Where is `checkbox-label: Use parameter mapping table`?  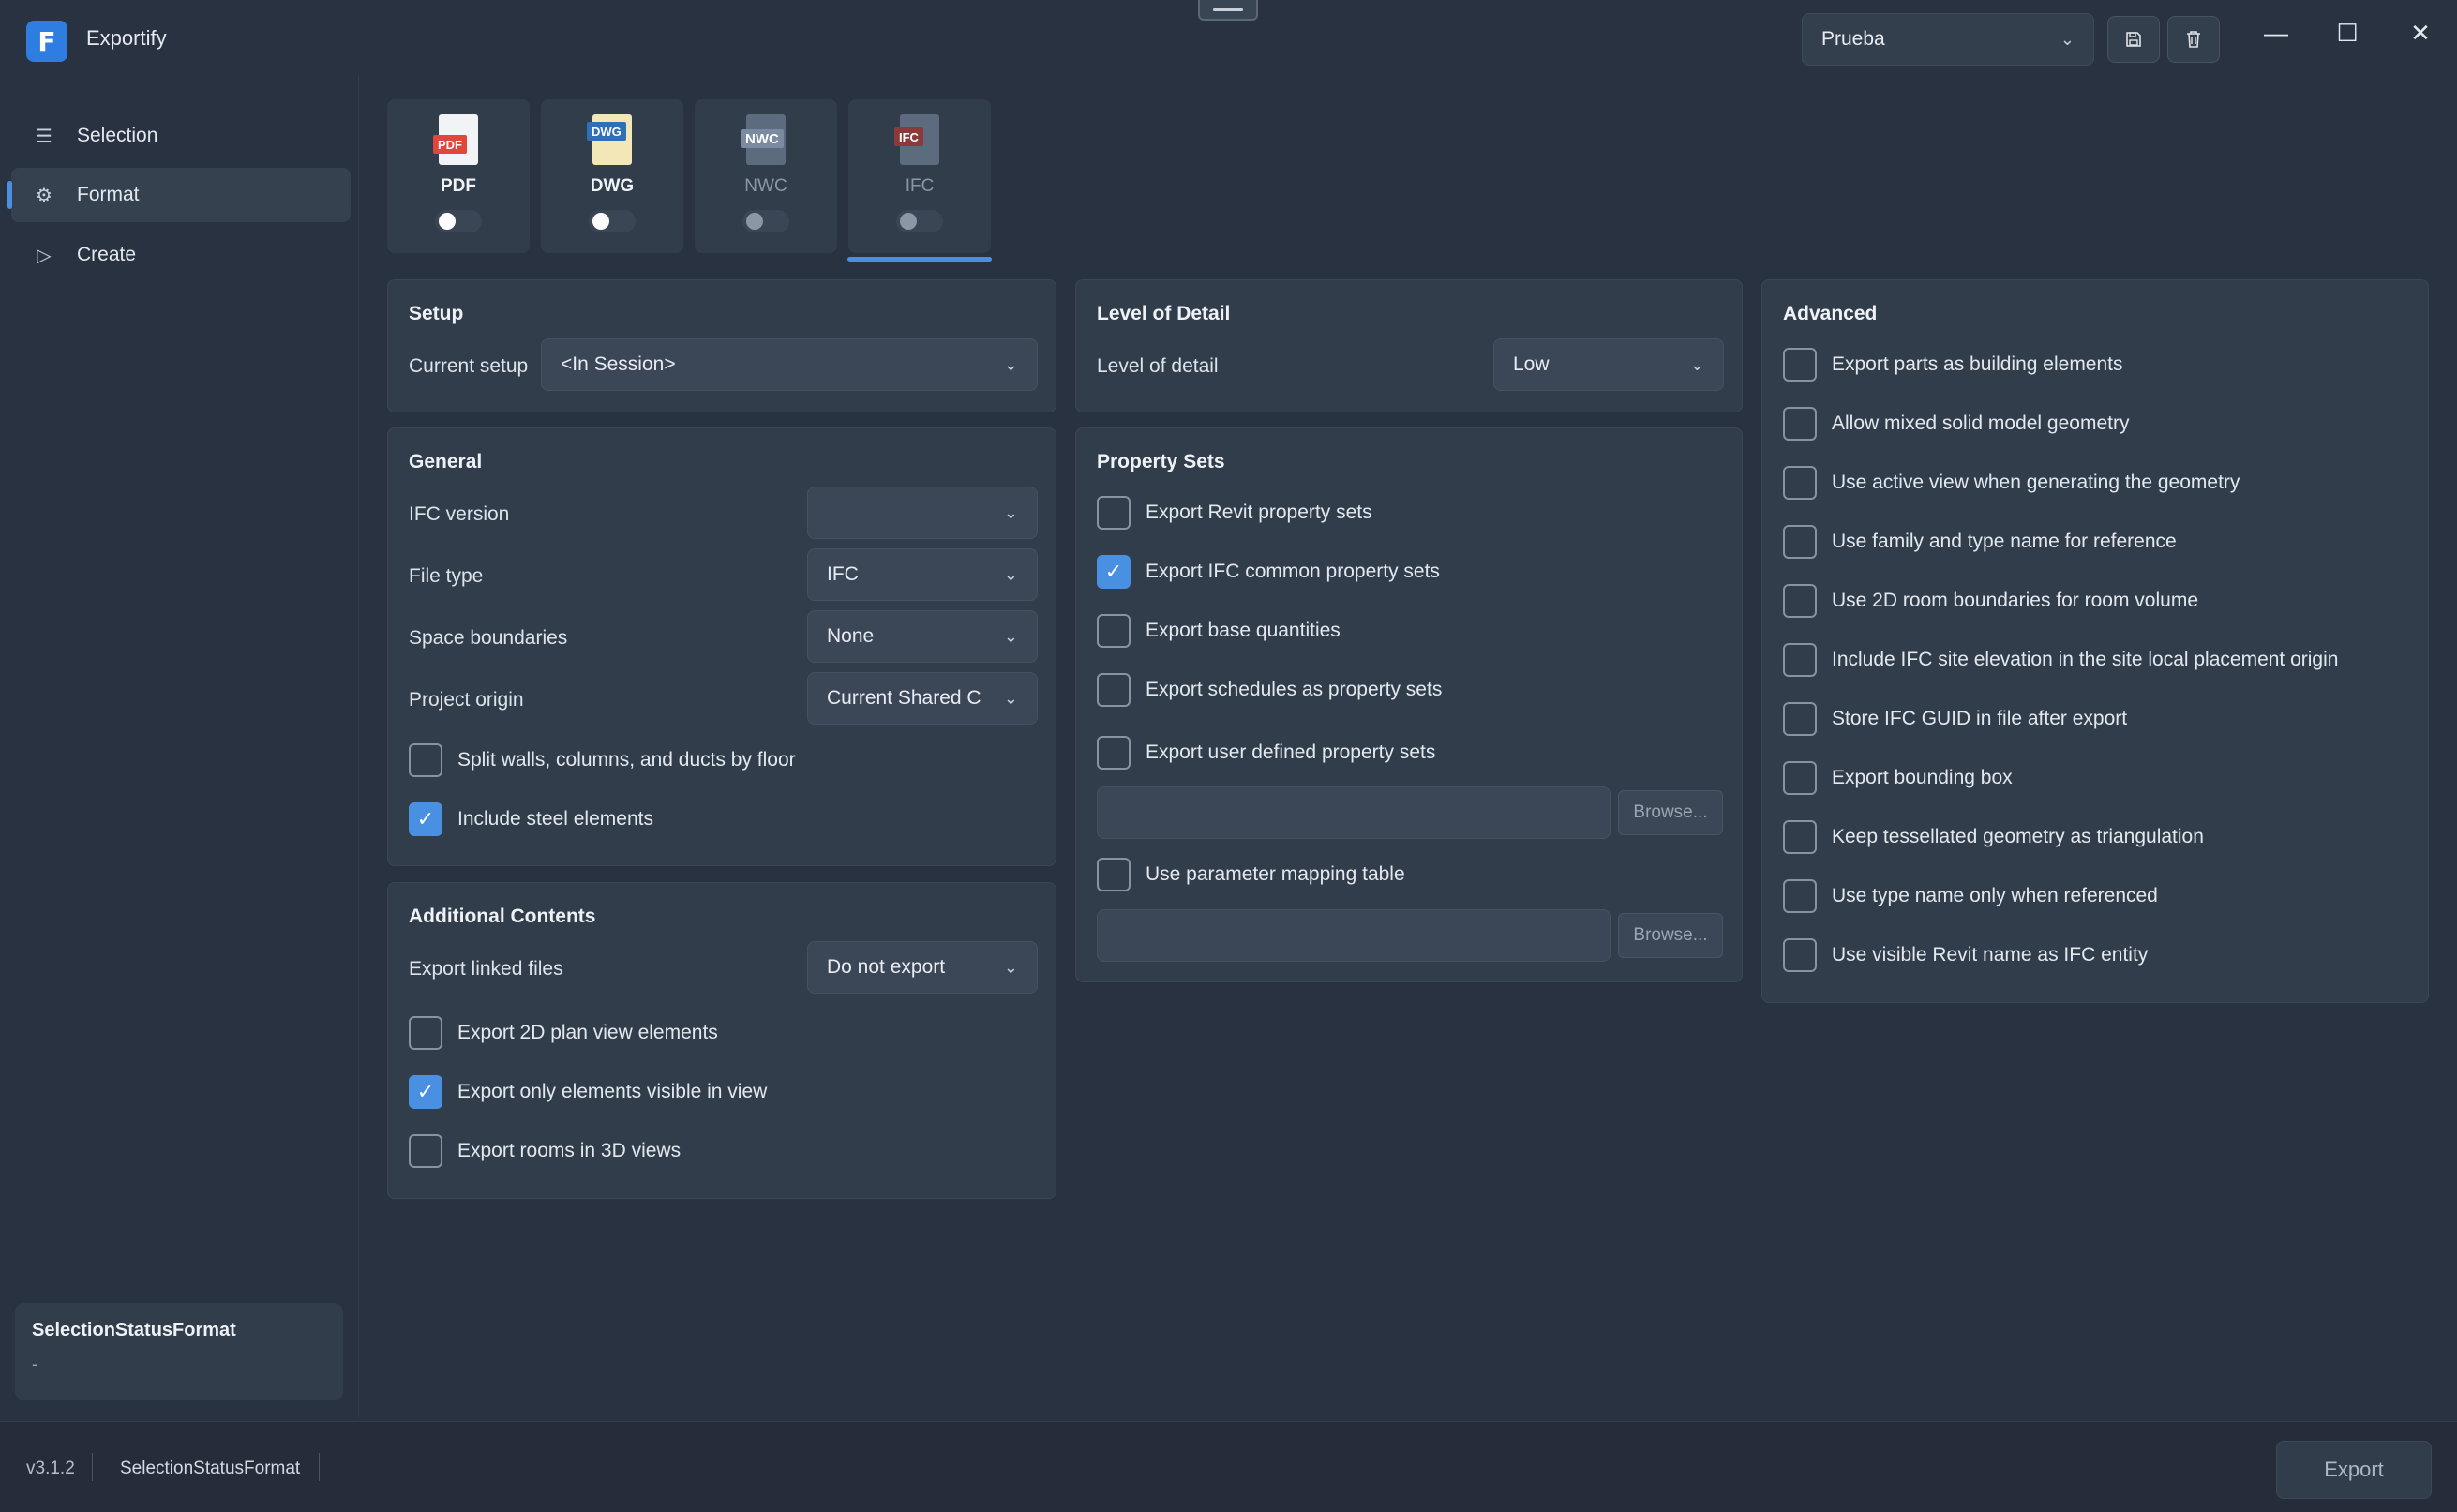
checkbox-label: Use parameter mapping table is located at coordinates (1275, 874).